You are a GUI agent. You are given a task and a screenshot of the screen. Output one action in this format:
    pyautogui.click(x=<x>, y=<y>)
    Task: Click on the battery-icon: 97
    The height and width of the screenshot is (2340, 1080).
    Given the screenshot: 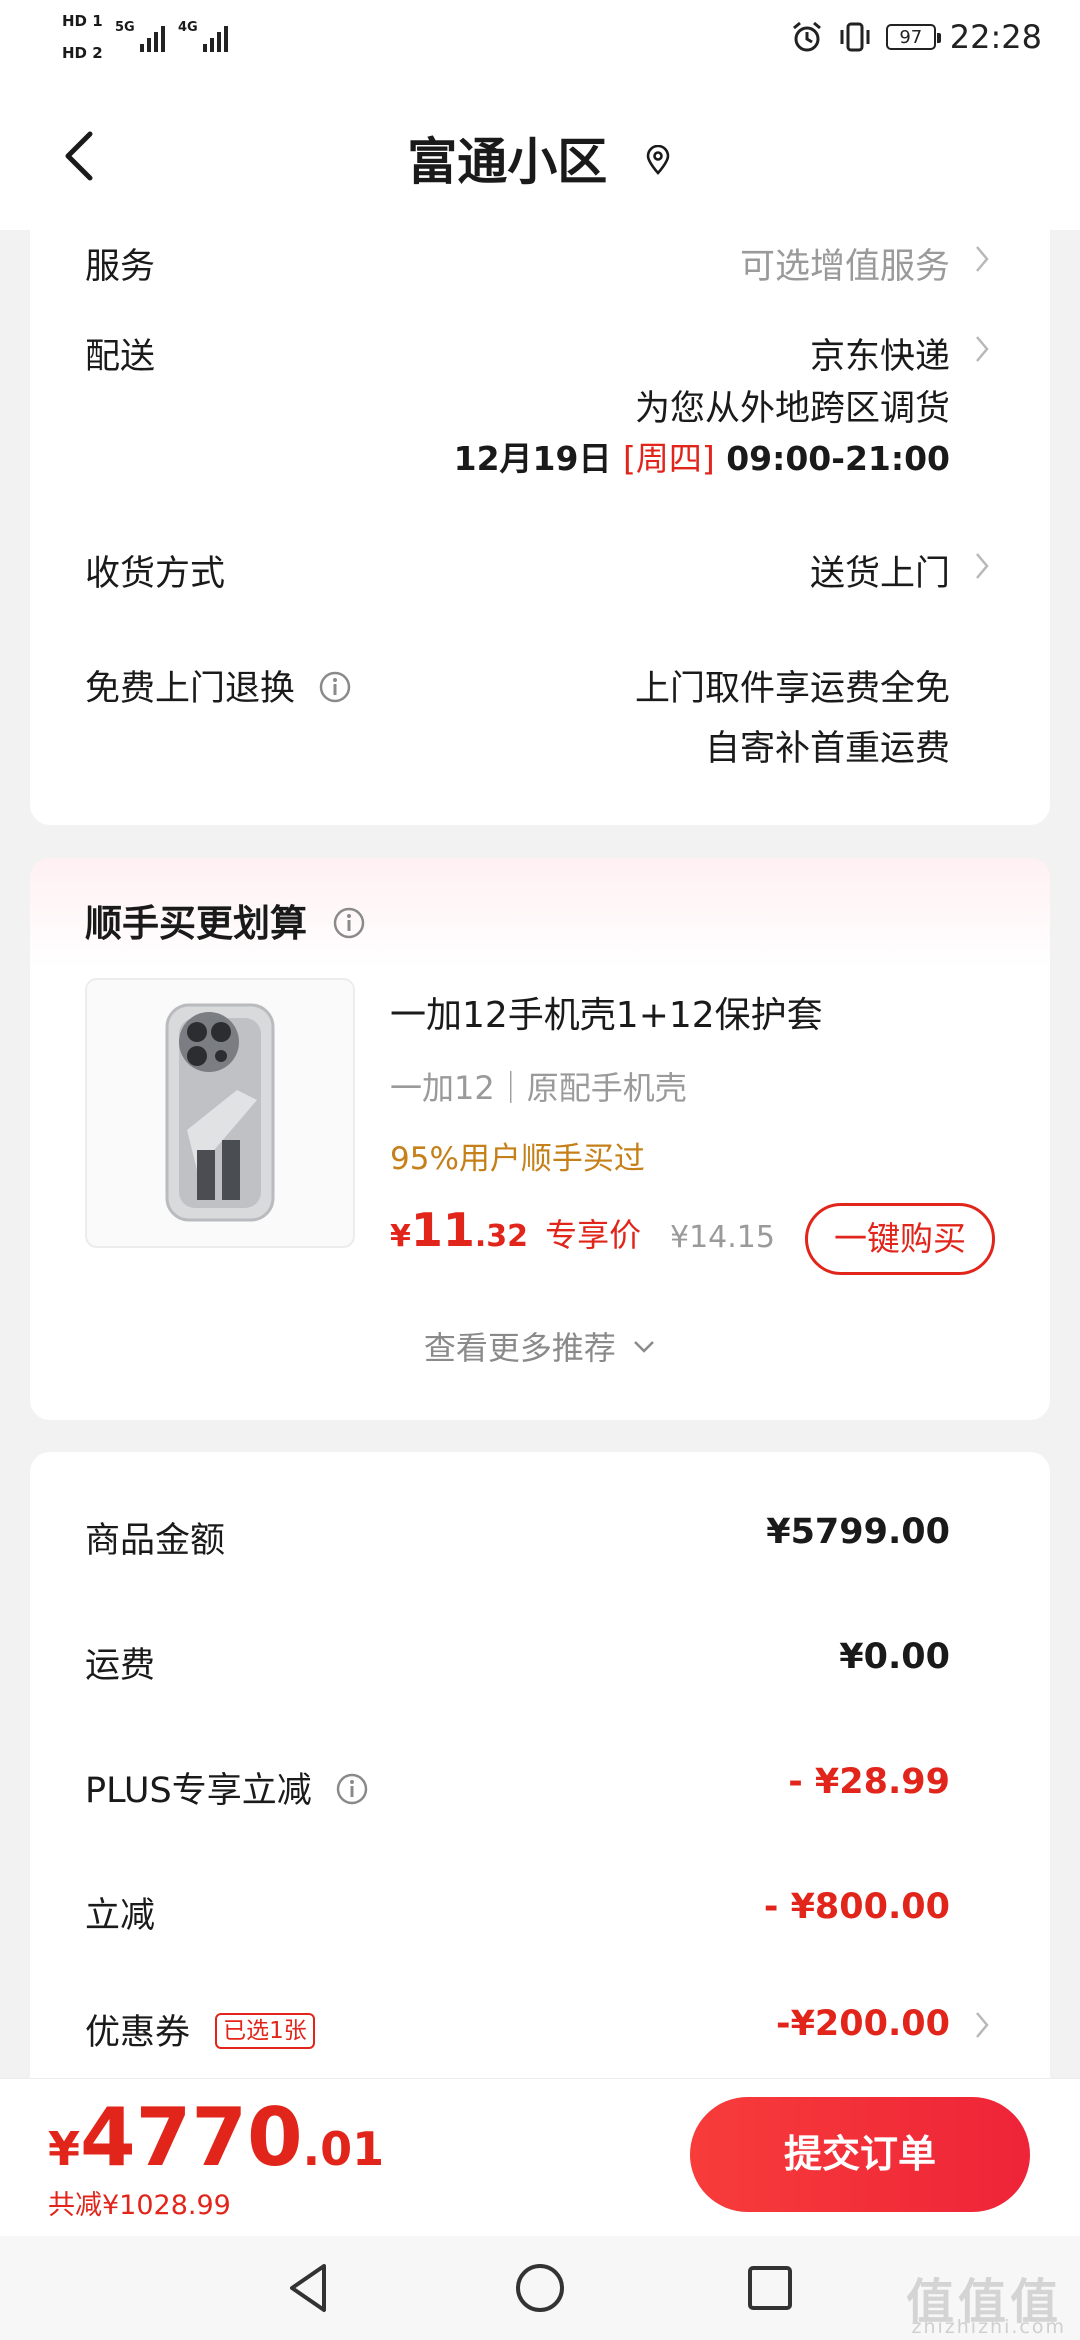 What is the action you would take?
    pyautogui.click(x=913, y=37)
    